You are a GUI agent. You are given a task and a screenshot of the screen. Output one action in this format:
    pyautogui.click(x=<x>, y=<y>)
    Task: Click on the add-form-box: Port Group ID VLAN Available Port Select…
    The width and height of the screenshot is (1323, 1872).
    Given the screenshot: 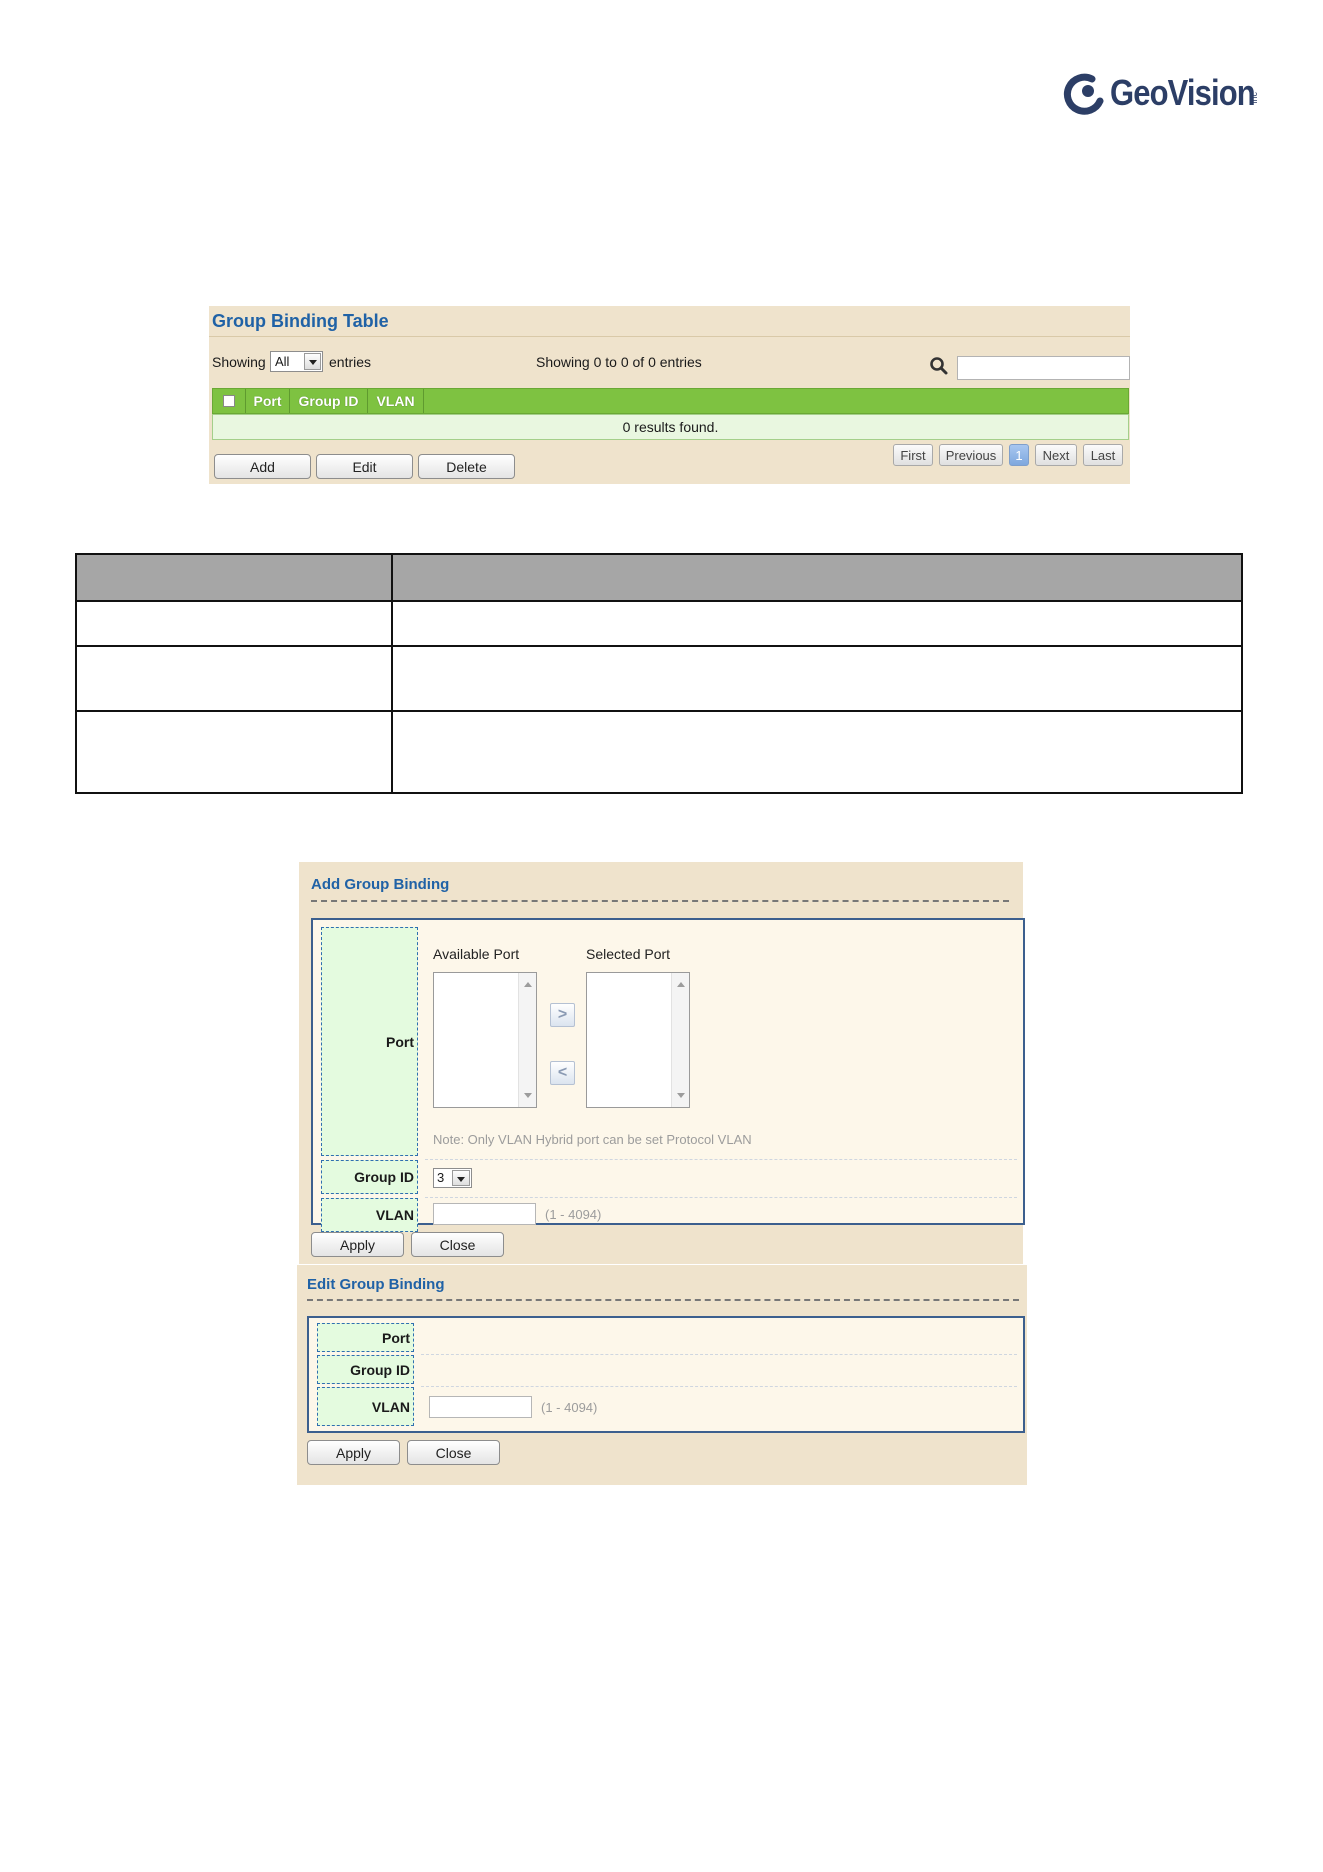 What is the action you would take?
    pyautogui.click(x=668, y=1075)
    